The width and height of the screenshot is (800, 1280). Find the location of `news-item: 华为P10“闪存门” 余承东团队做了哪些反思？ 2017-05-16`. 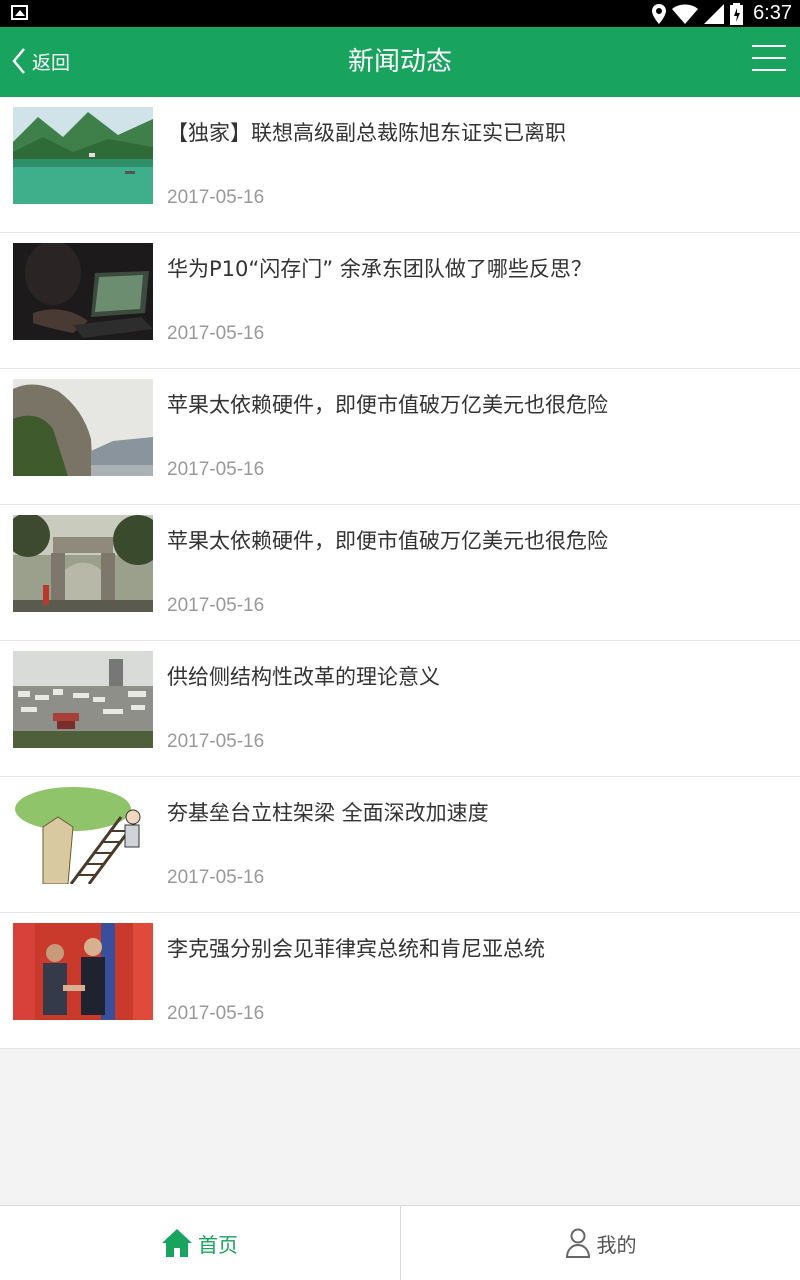

news-item: 华为P10“闪存门” 余承东团队做了哪些反思？ 2017-05-16 is located at coordinates (400, 301).